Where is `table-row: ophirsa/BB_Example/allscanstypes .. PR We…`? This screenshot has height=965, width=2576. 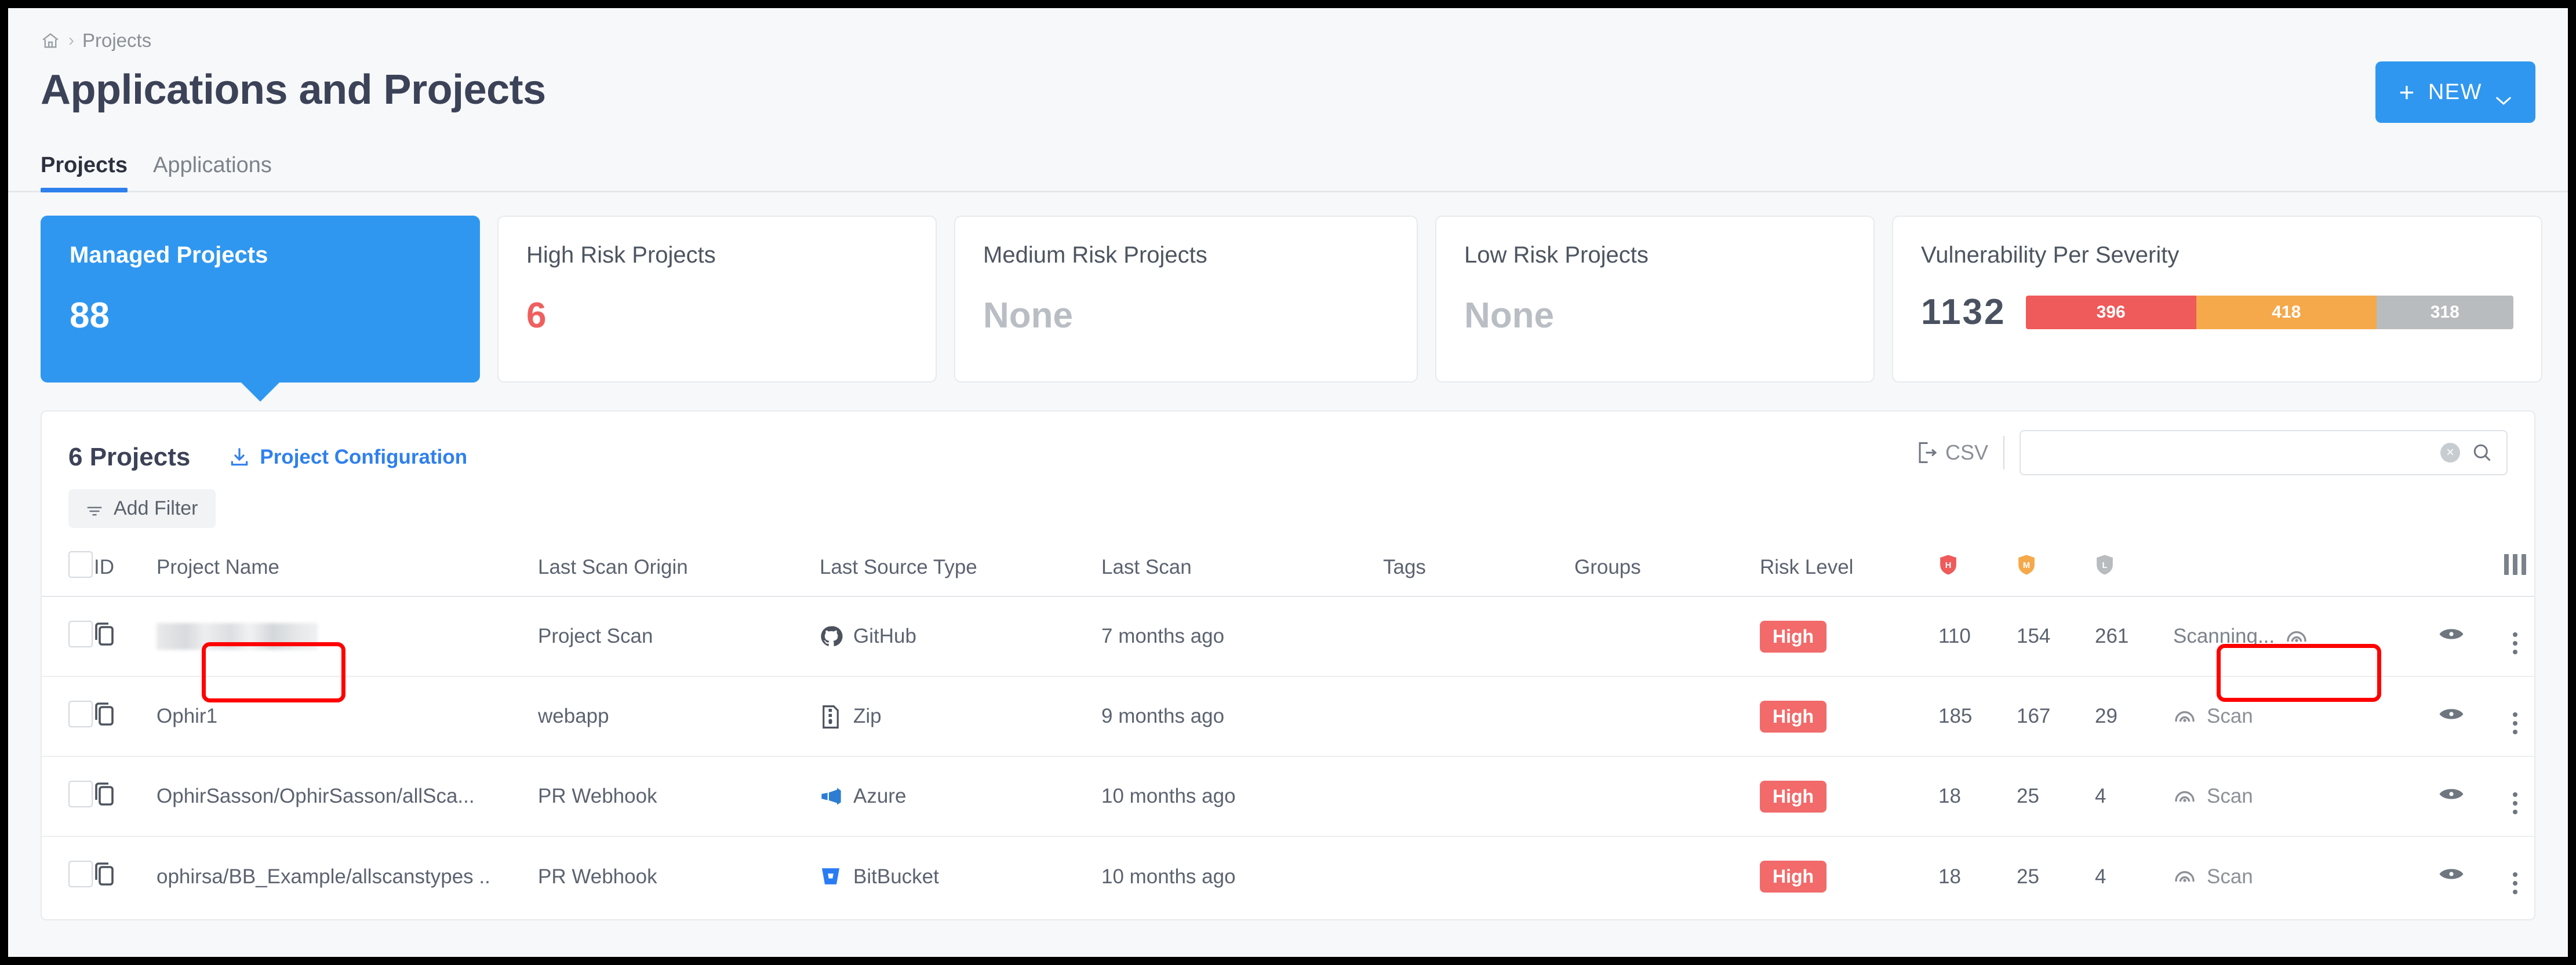
table-row: ophirsa/BB_Example/allscanstypes .. PR We… is located at coordinates (1288, 876).